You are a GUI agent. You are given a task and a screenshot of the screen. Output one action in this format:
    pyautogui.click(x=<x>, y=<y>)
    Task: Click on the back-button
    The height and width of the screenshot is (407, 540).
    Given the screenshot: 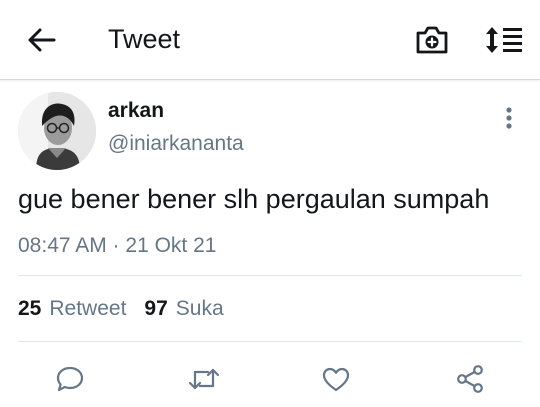 What is the action you would take?
    pyautogui.click(x=42, y=40)
    